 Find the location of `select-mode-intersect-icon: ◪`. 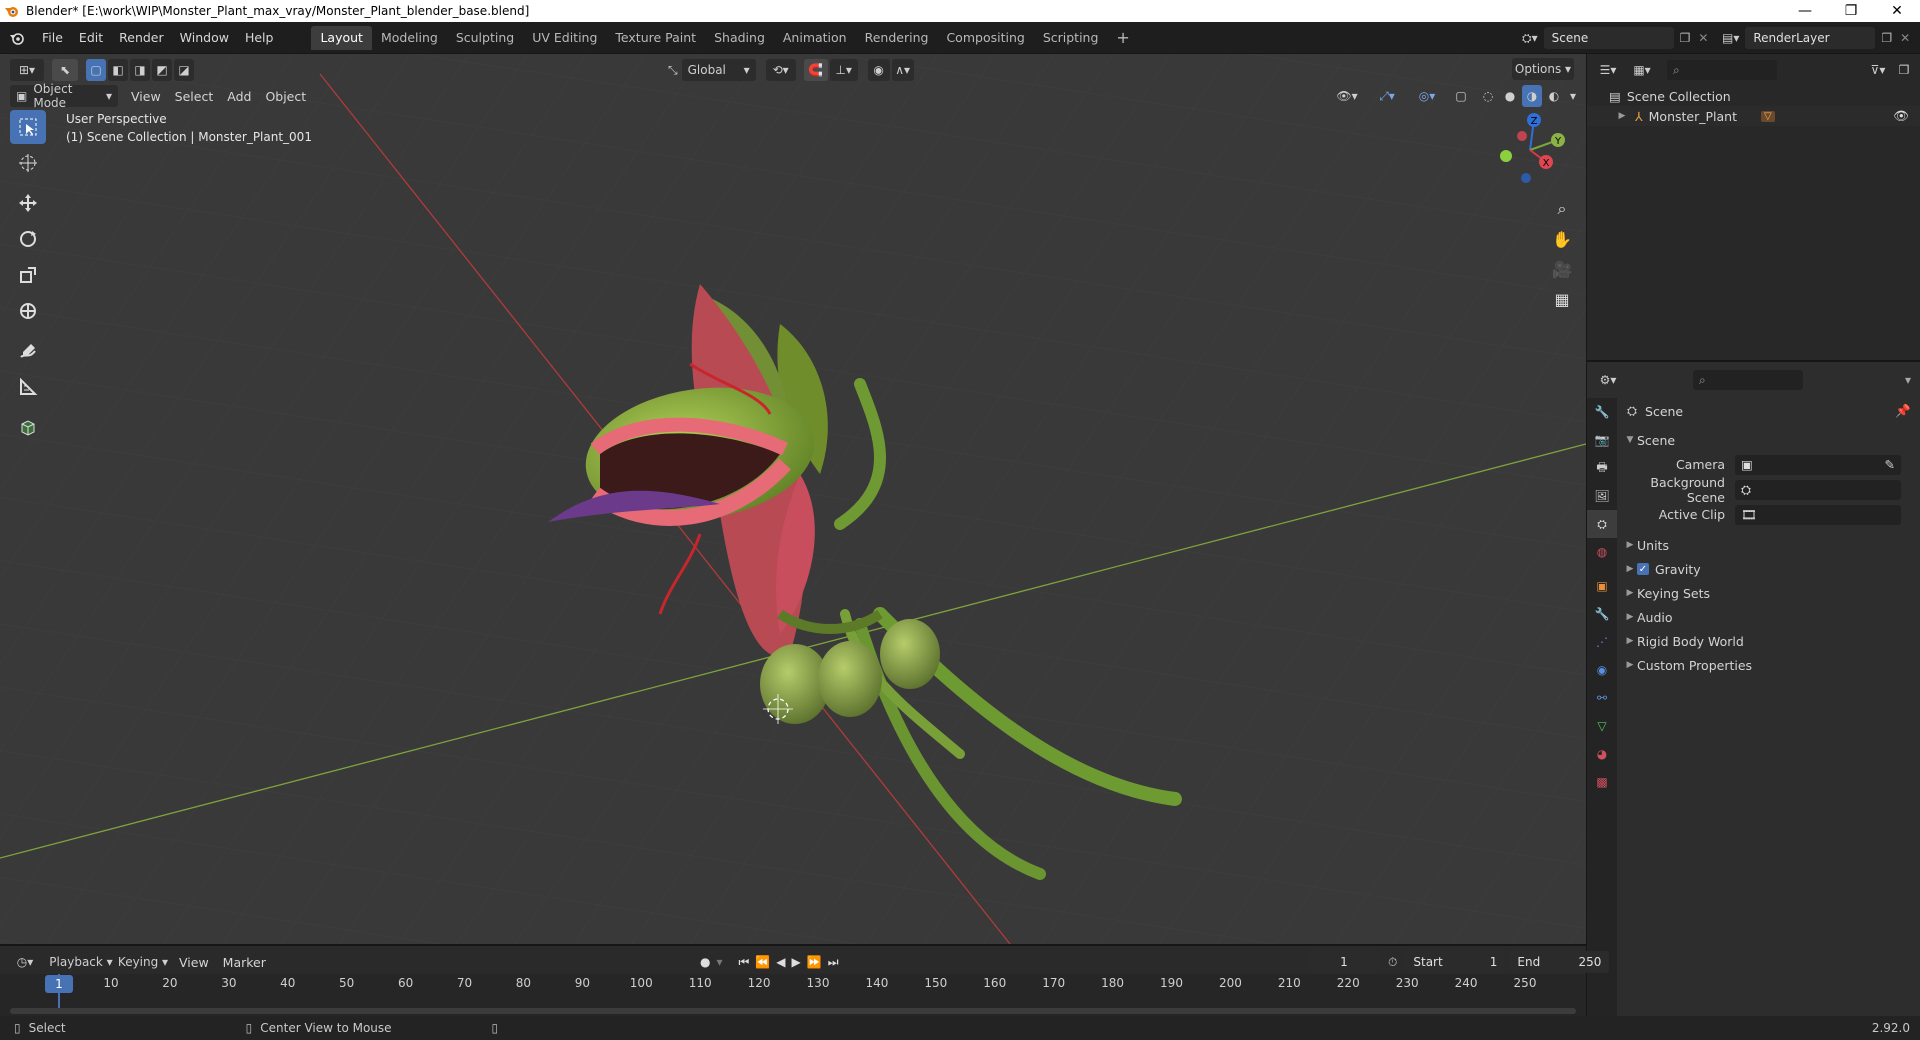

select-mode-intersect-icon: ◪ is located at coordinates (184, 70).